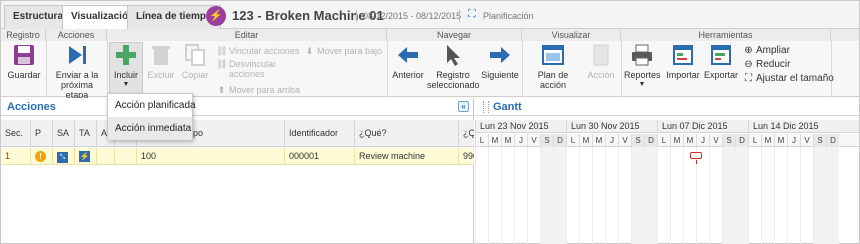 The image size is (860, 244). I want to click on cell-priority: !, so click(42, 156).